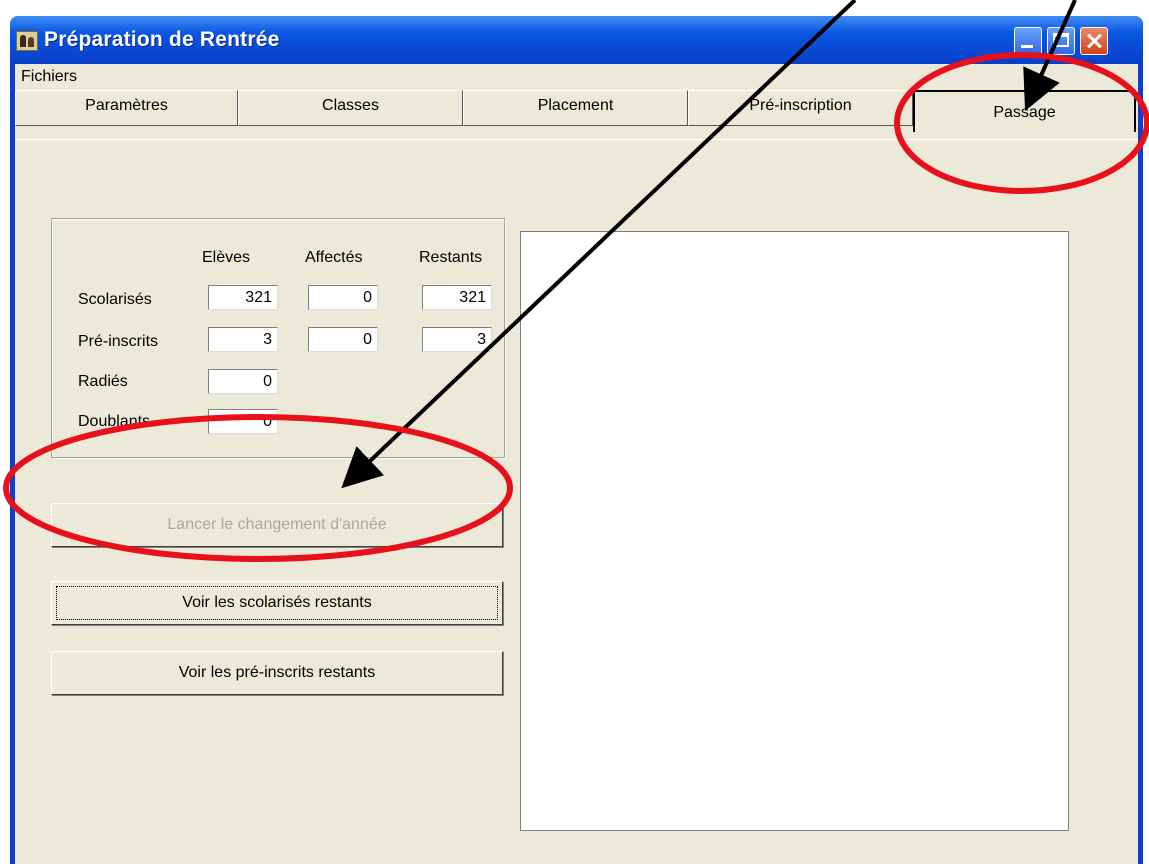 This screenshot has height=864, width=1149. What do you see at coordinates (1028, 41) in the screenshot?
I see `minimize-button` at bounding box center [1028, 41].